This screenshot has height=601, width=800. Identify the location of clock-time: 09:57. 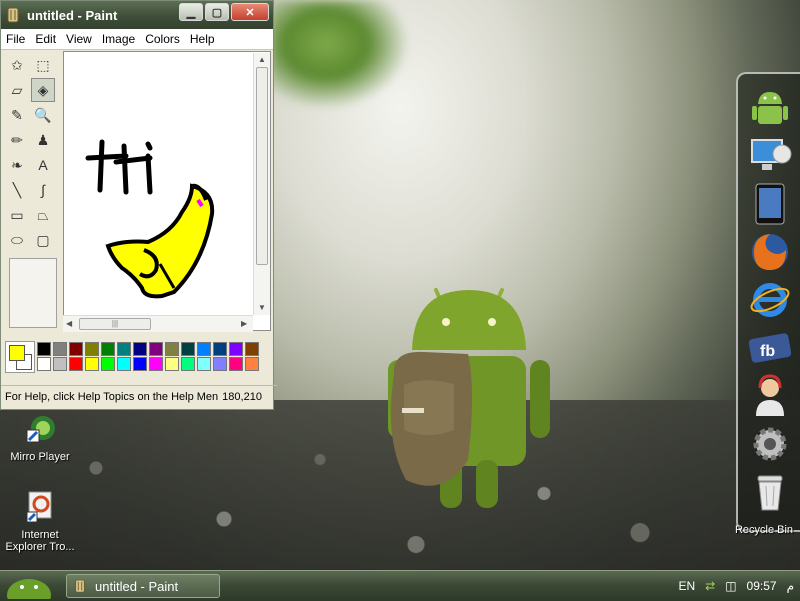
(762, 586).